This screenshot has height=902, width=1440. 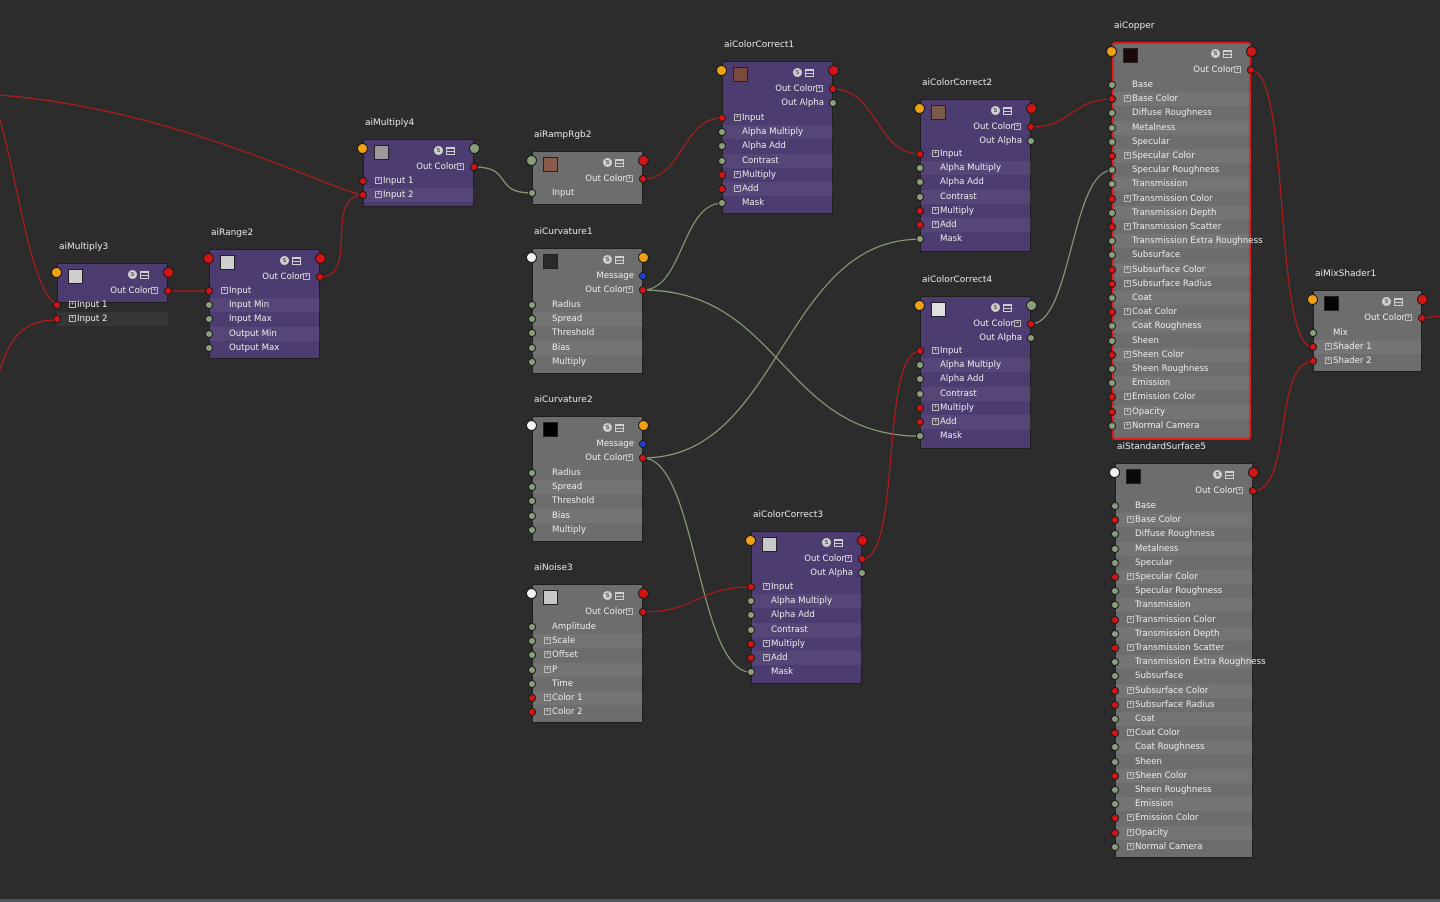 What do you see at coordinates (1071, 247) in the screenshot?
I see `wire-aicolorcorrect4-out-color-to-aicopper-specular-roughness` at bounding box center [1071, 247].